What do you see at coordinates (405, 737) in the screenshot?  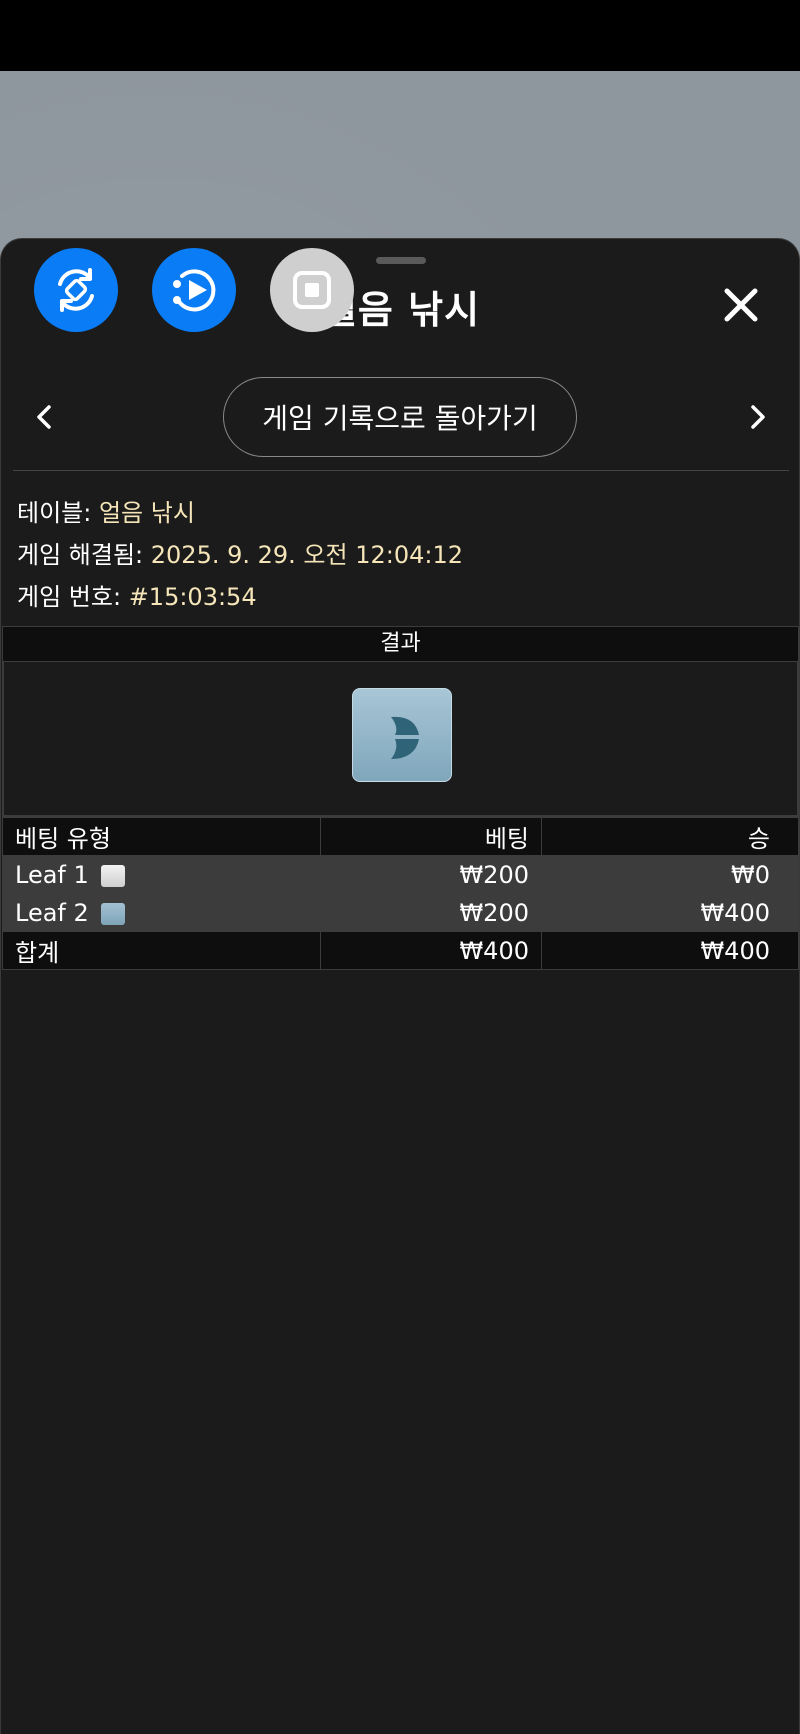 I see `leaf-icon` at bounding box center [405, 737].